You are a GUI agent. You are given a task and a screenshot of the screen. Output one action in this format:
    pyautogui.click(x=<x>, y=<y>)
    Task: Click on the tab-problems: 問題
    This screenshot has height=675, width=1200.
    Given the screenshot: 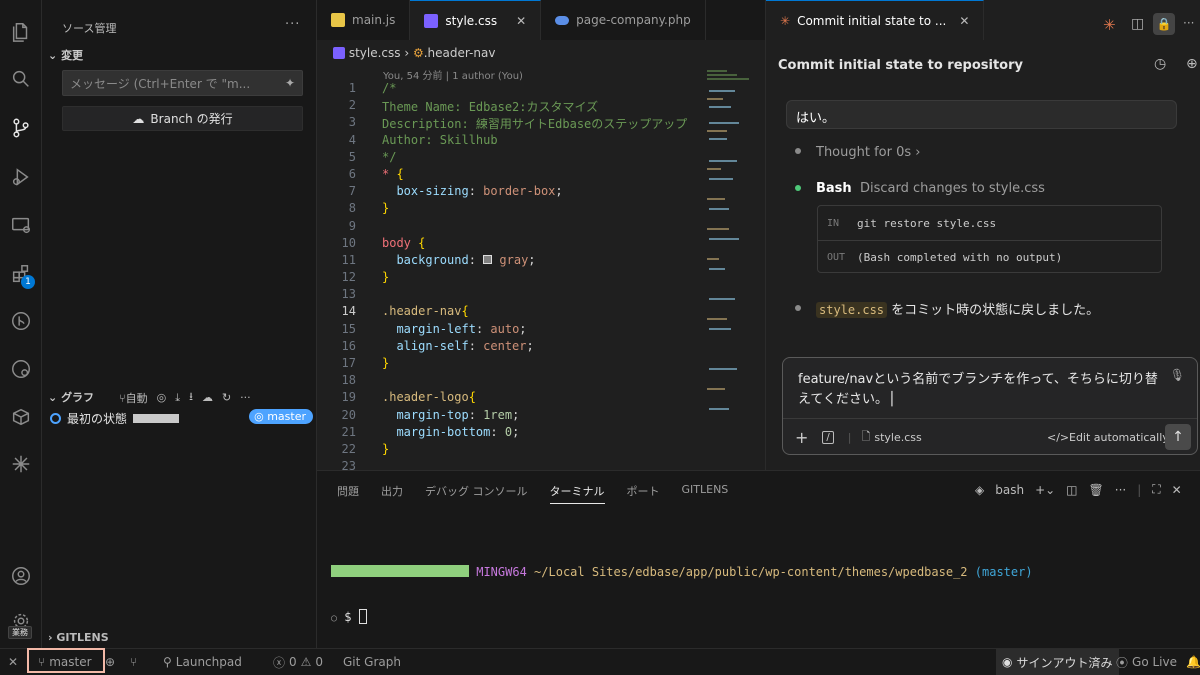 What is the action you would take?
    pyautogui.click(x=348, y=493)
    